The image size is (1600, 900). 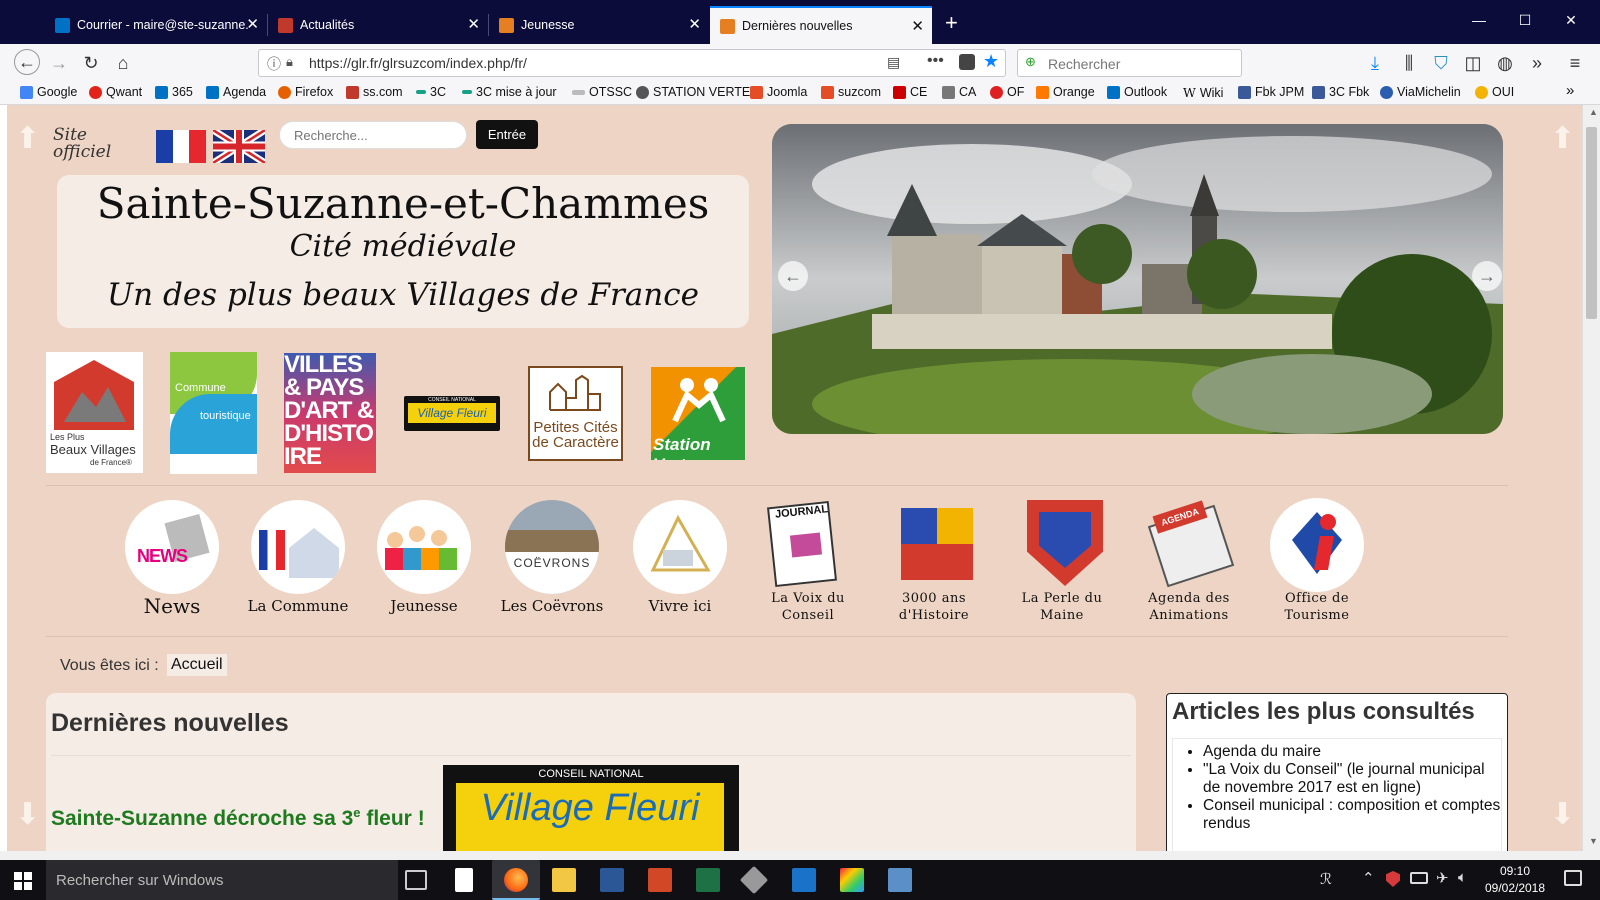 What do you see at coordinates (123, 63) in the screenshot?
I see `home-icon: ⌂` at bounding box center [123, 63].